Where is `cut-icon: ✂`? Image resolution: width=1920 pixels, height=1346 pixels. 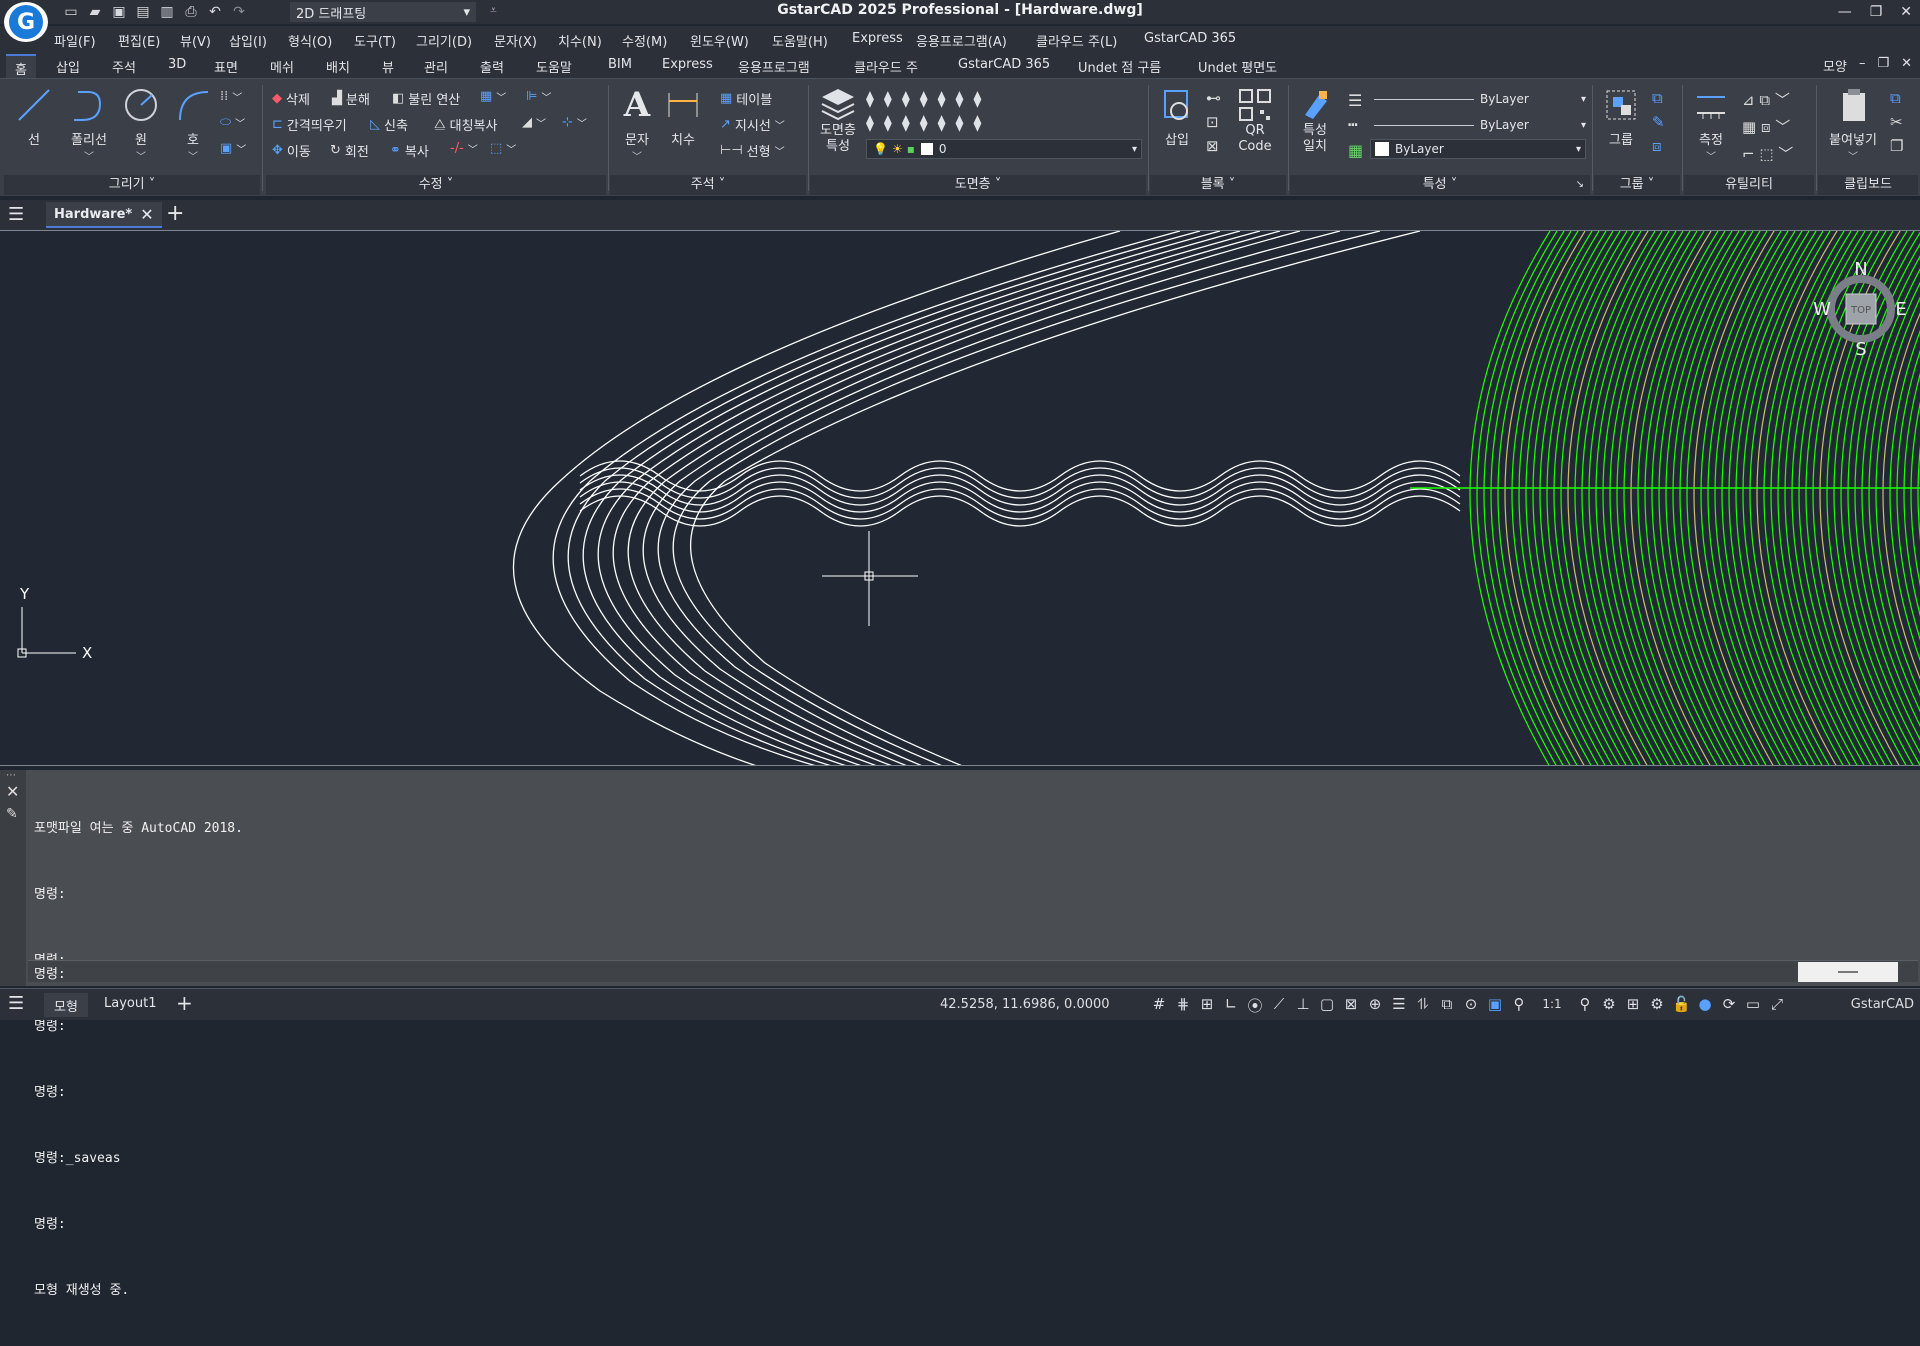 cut-icon: ✂ is located at coordinates (1896, 122).